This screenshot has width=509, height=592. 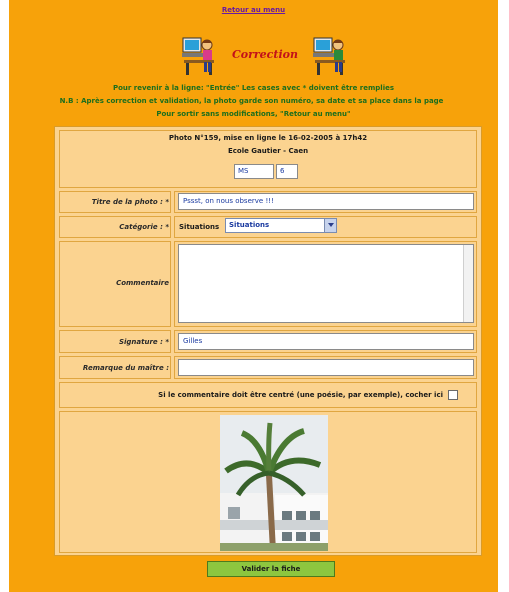 What do you see at coordinates (330, 225) in the screenshot?
I see `chevron-down-icon` at bounding box center [330, 225].